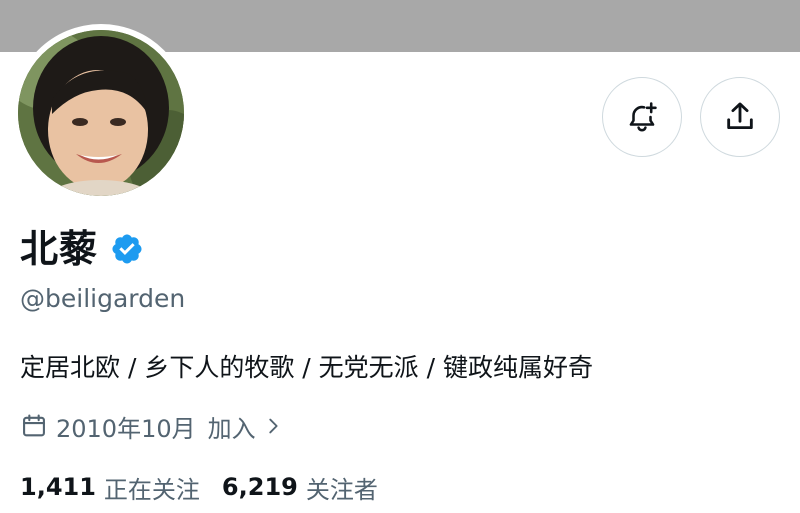  Describe the element at coordinates (273, 426) in the screenshot. I see `chevron-right-icon` at that location.